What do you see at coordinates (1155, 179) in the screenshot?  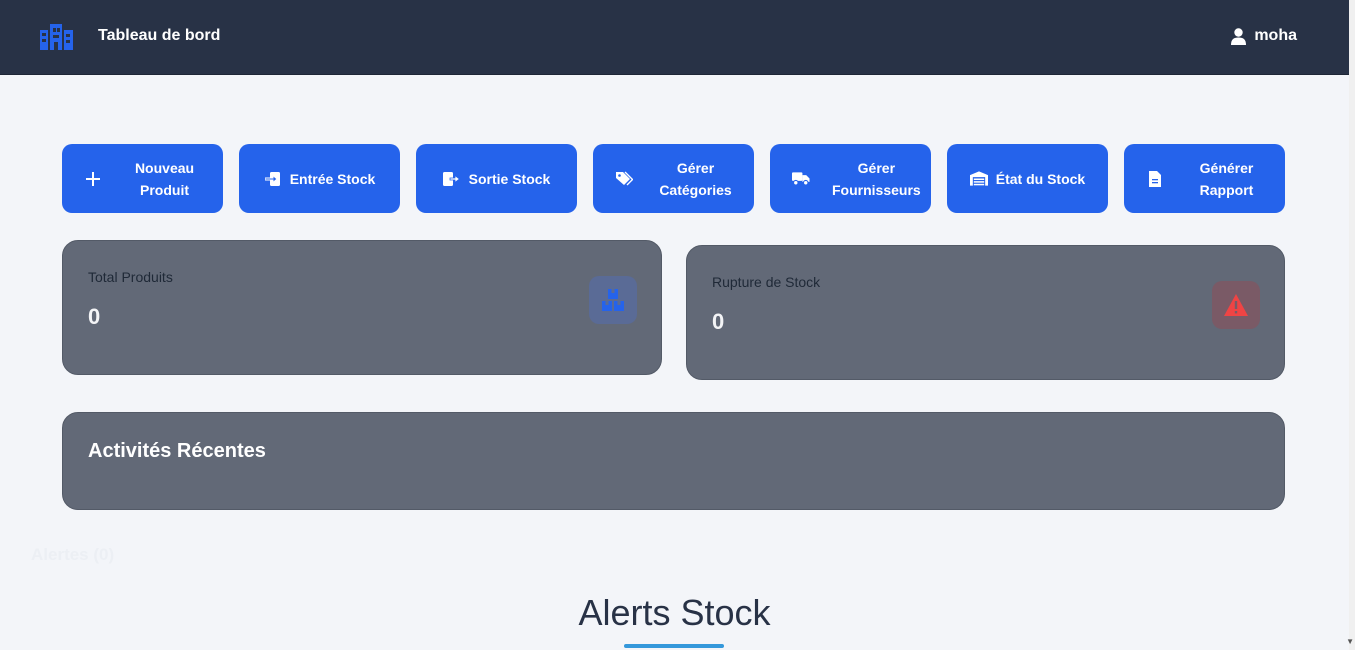 I see `file-icon` at bounding box center [1155, 179].